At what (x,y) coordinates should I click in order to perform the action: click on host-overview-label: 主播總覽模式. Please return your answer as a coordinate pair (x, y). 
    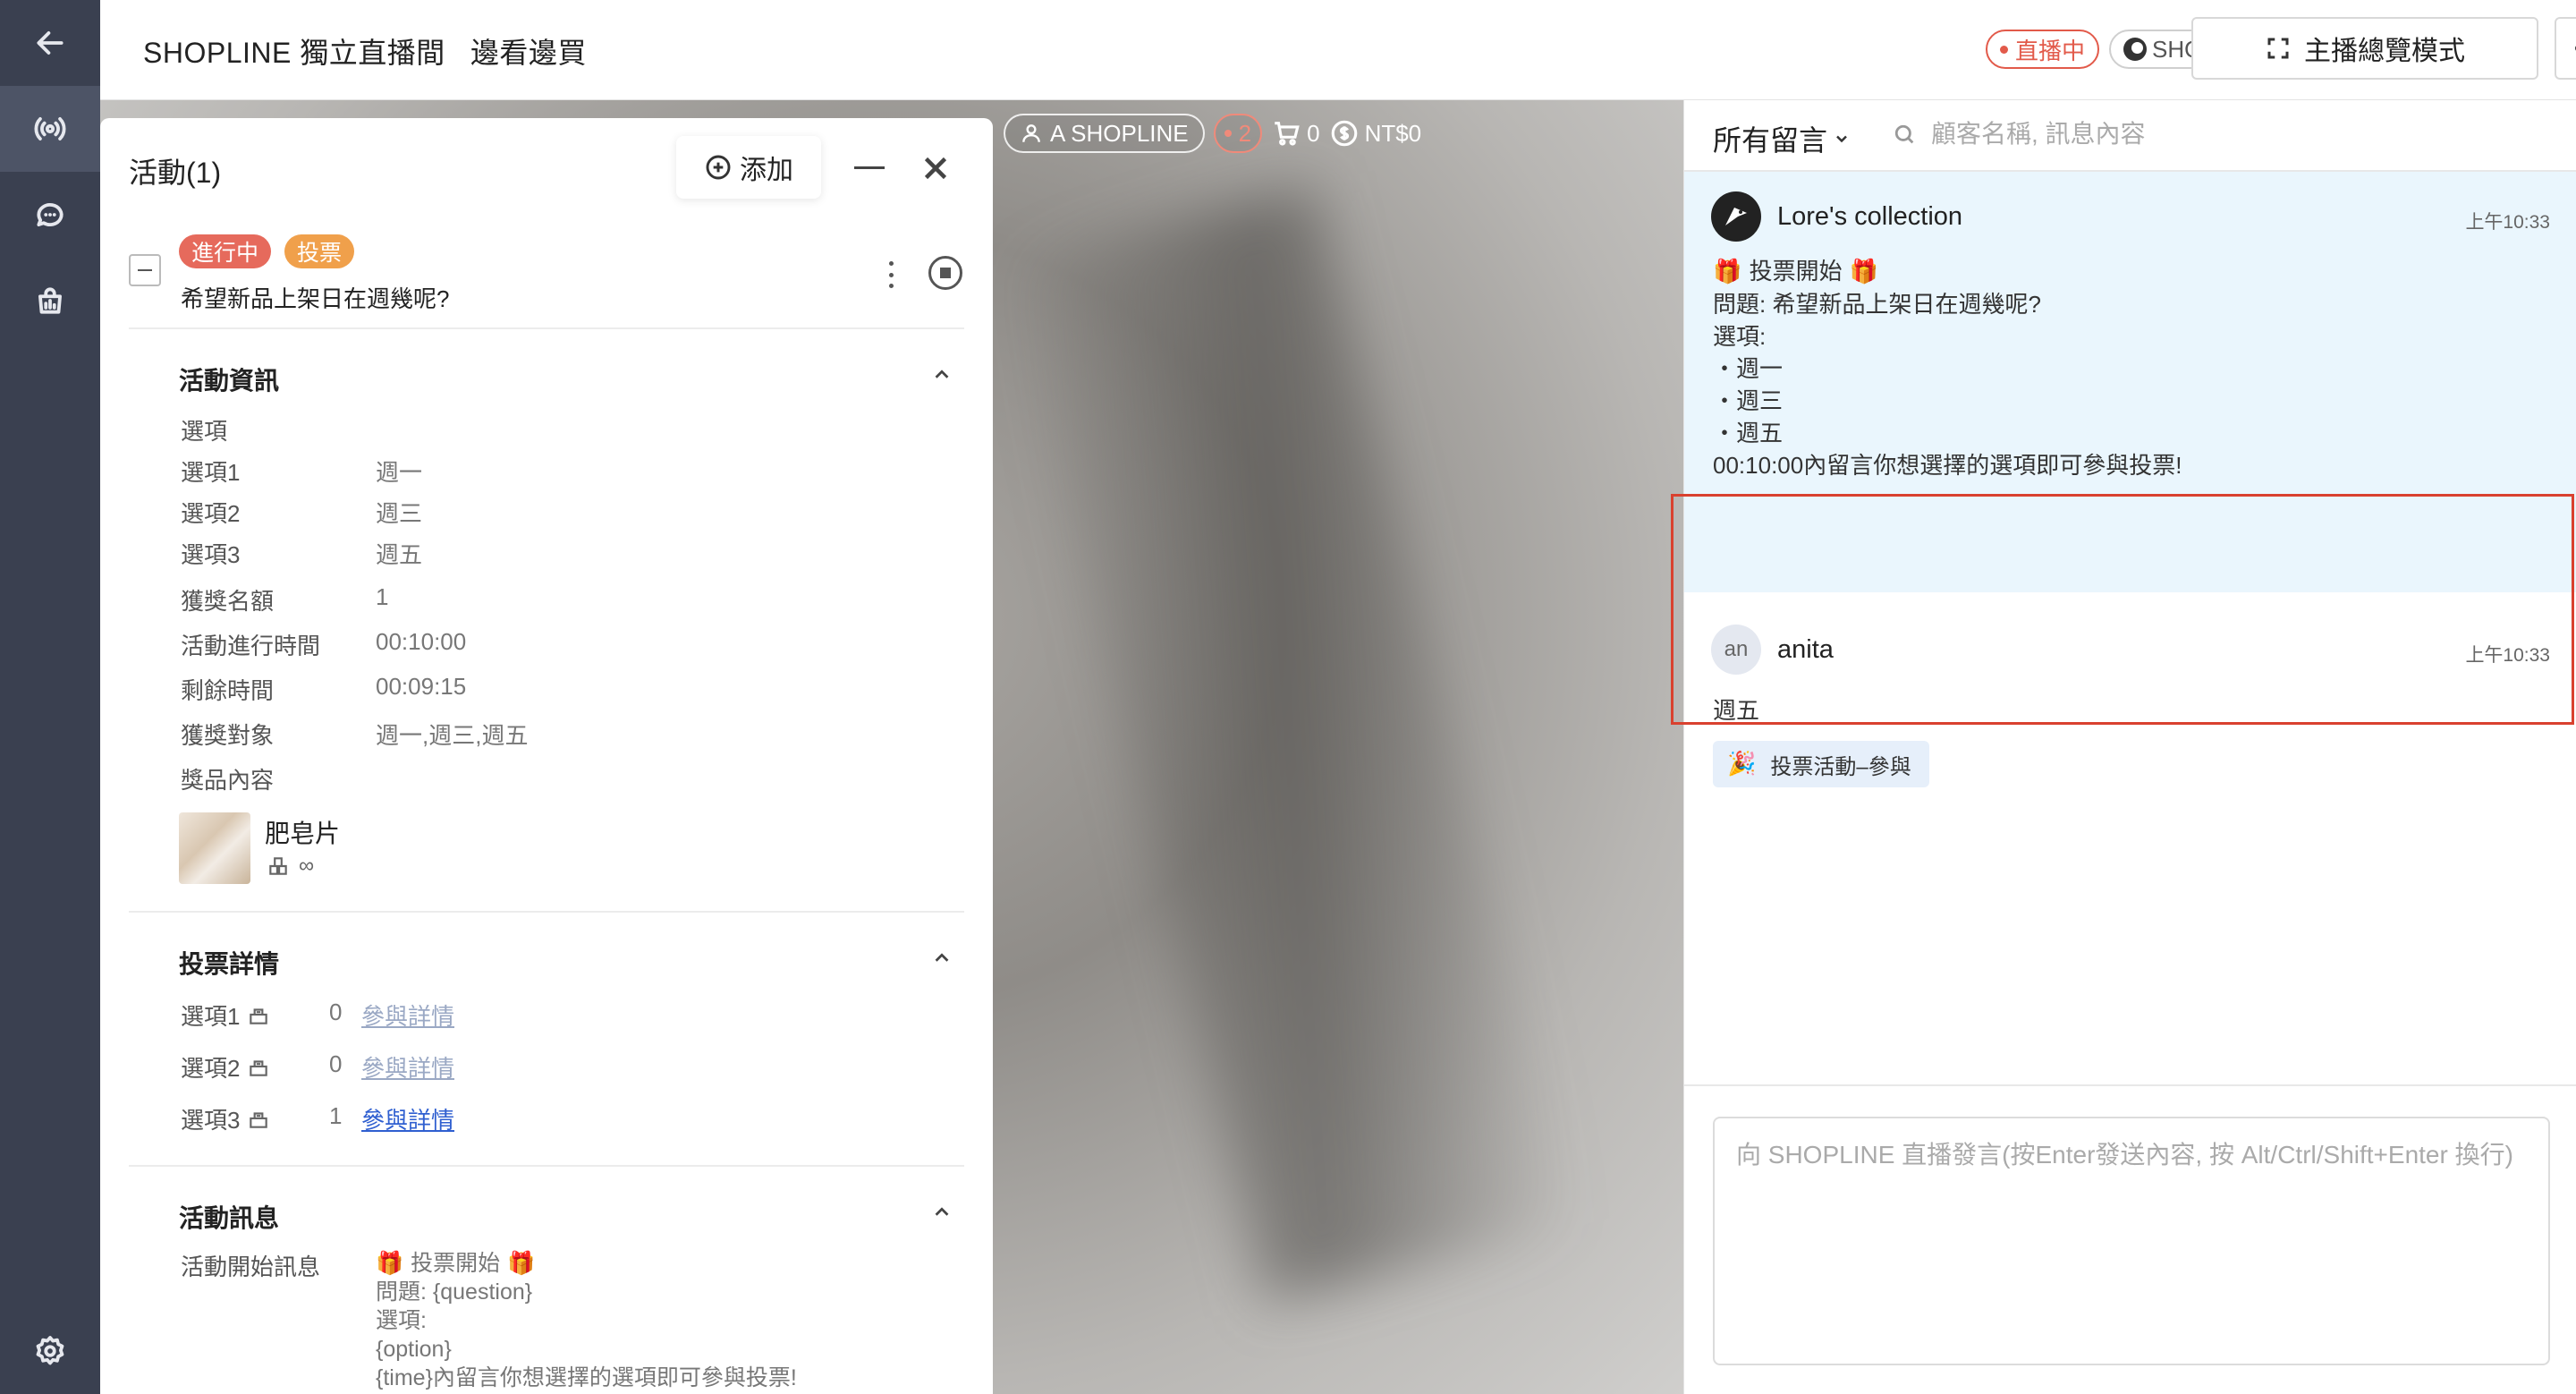
    Looking at the image, I should click on (2384, 51).